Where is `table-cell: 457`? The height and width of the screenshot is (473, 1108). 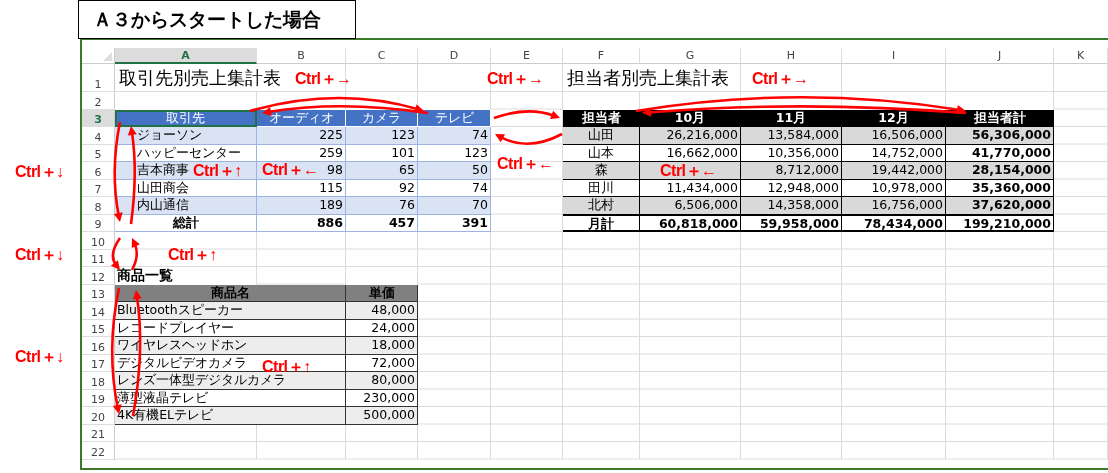 table-cell: 457 is located at coordinates (382, 223).